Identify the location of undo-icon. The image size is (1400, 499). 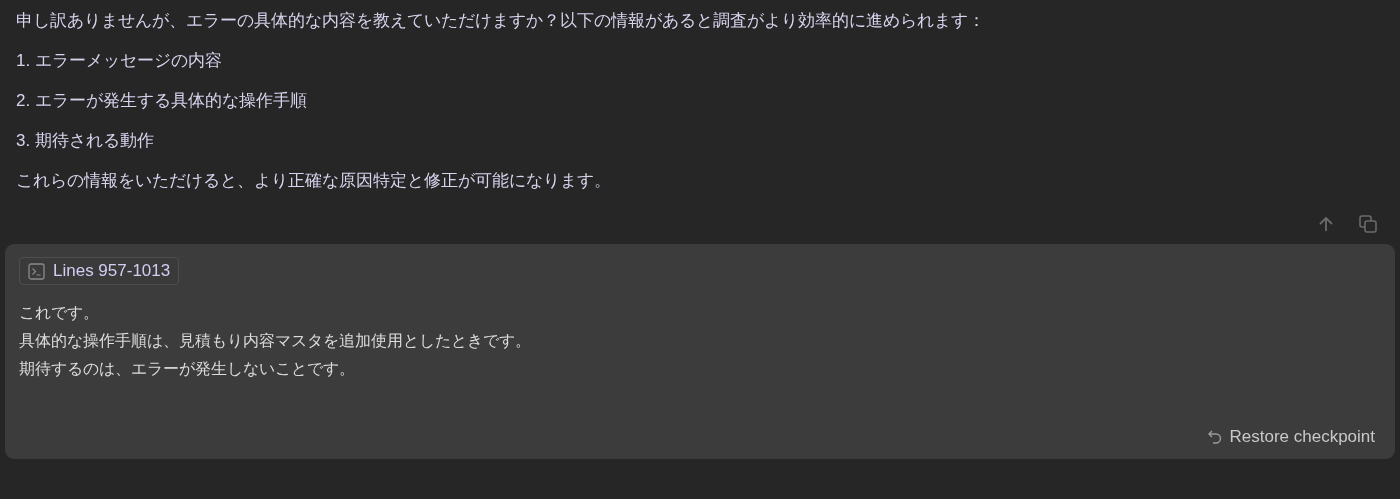
(1215, 437).